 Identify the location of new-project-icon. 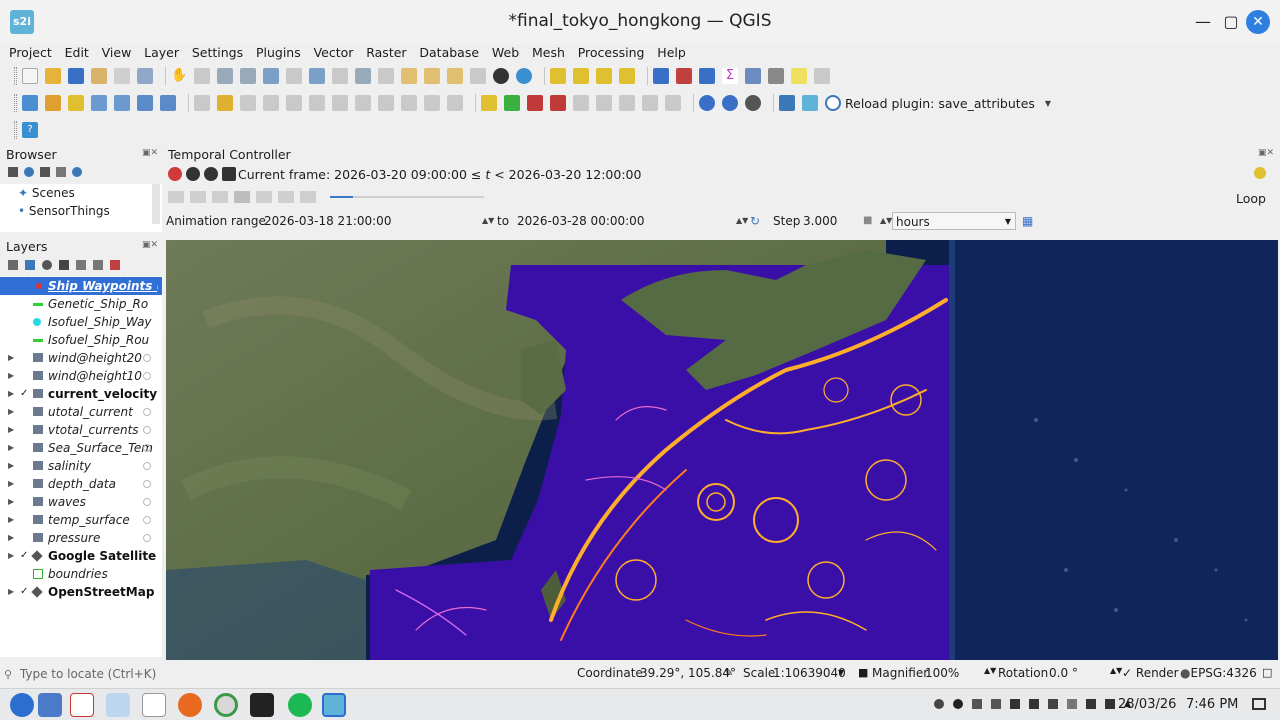
(30, 76).